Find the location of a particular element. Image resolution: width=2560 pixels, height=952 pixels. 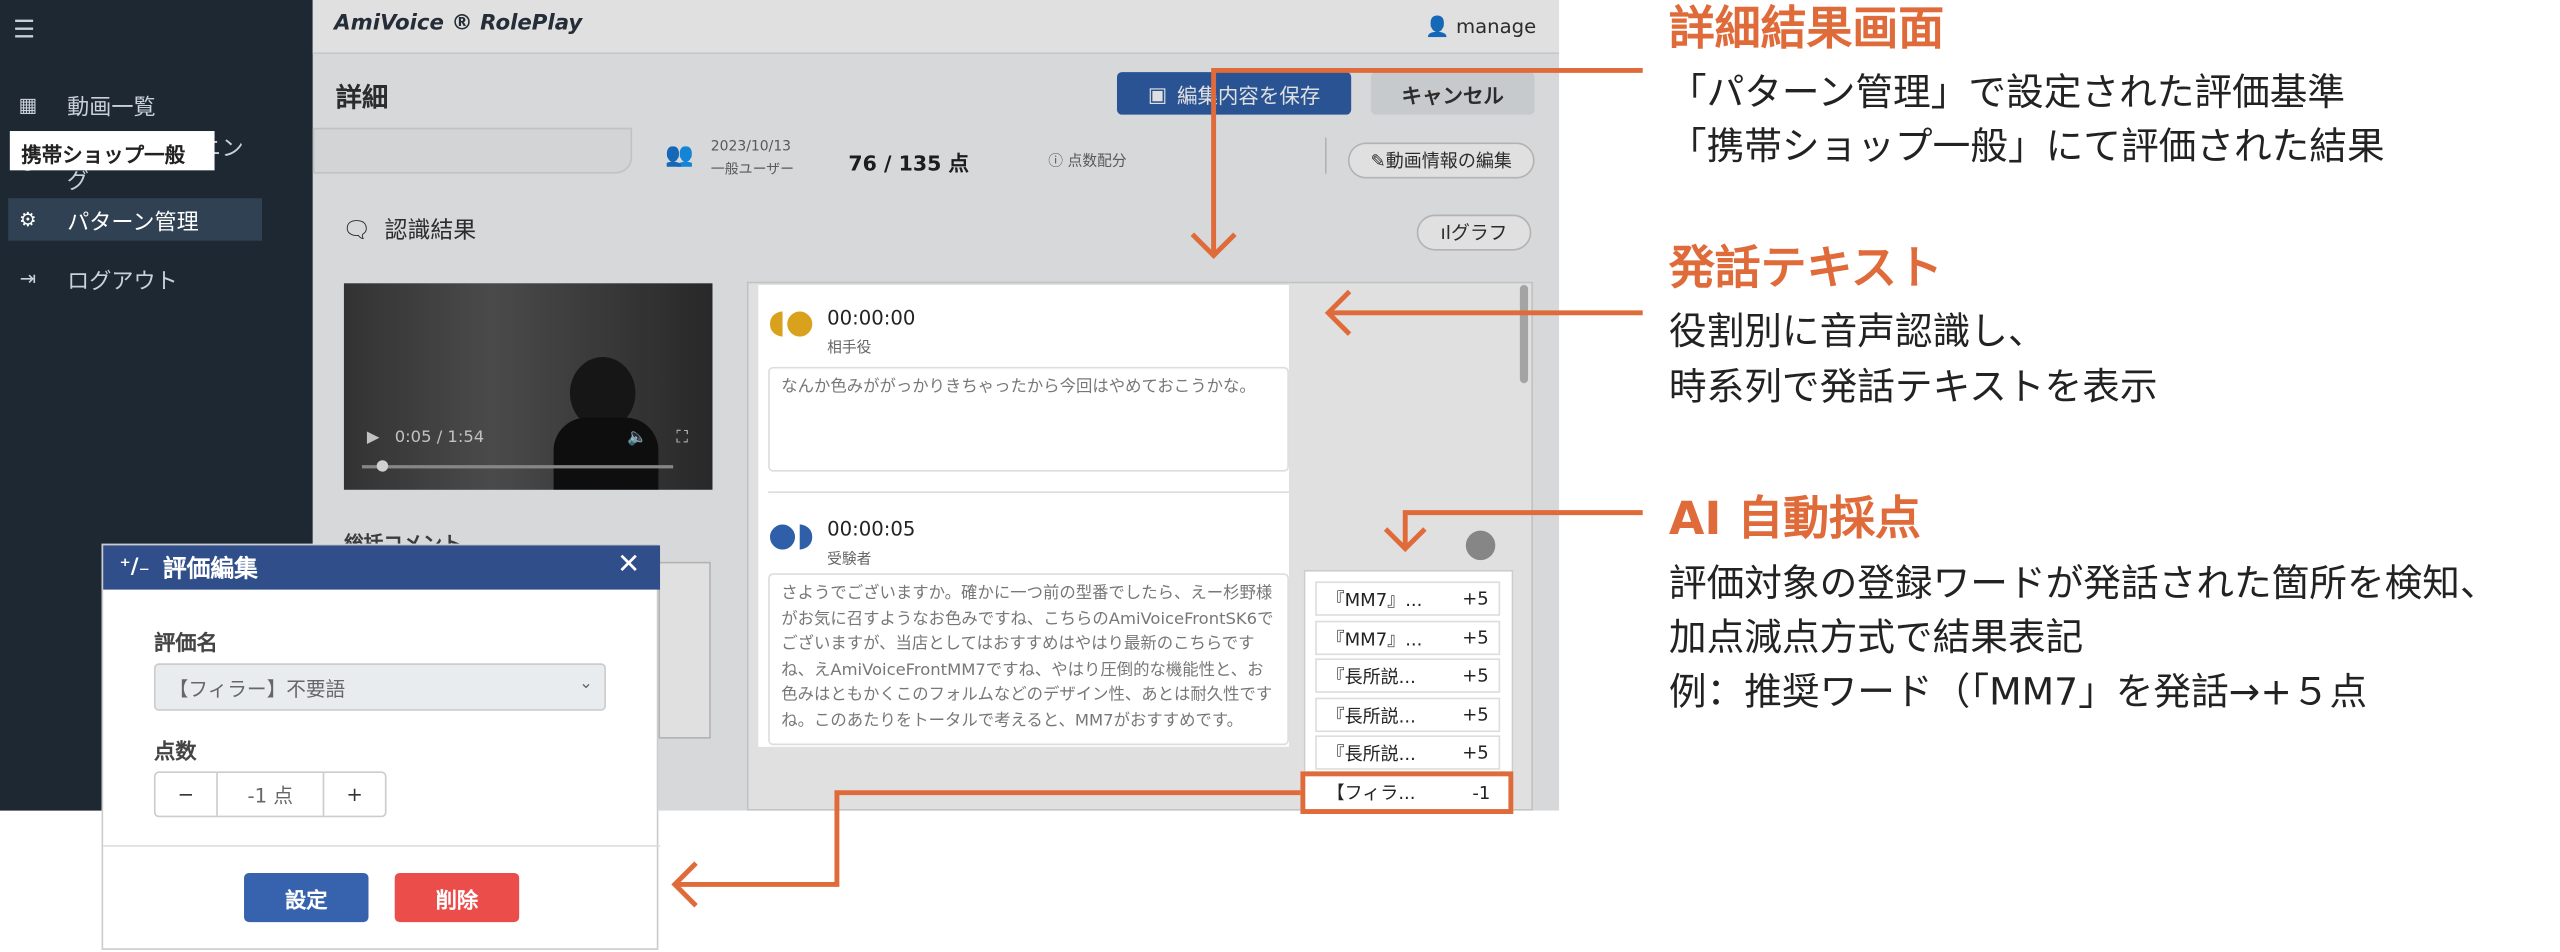

annotation-line: 「パターン管理」で設定された評価基準 is located at coordinates (2007, 93).